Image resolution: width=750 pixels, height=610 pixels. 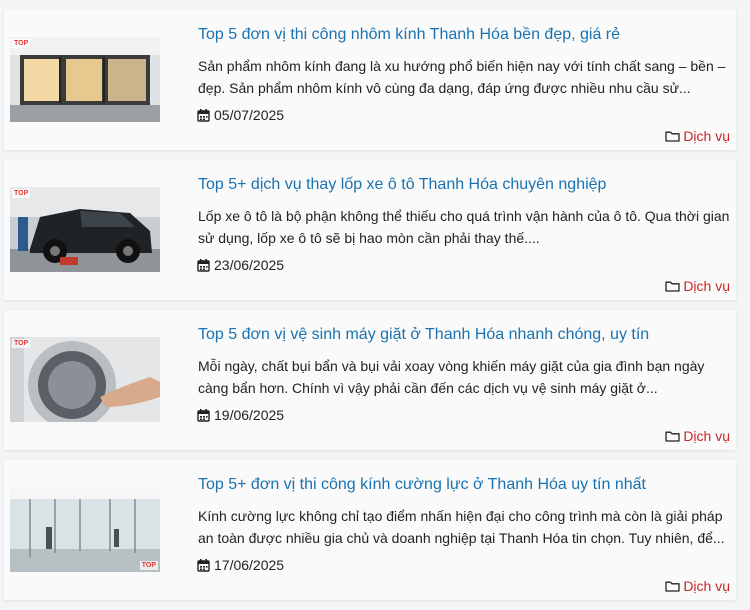 I want to click on post-date-text: 05/07/2025, so click(x=249, y=115).